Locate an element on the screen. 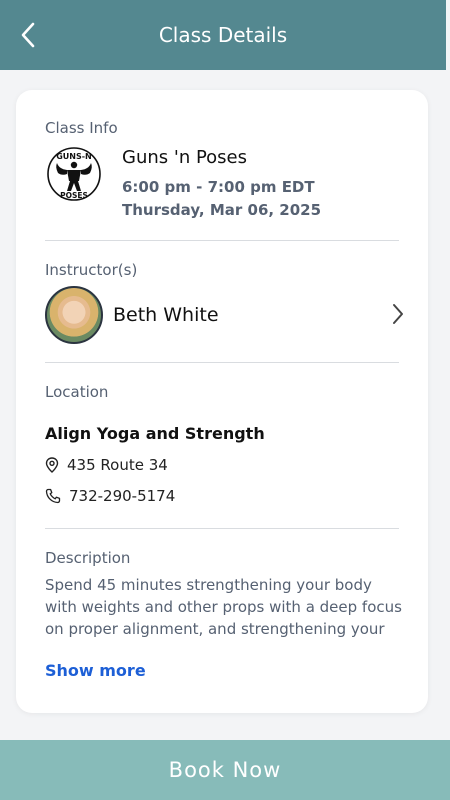  location-label: Location is located at coordinates (77, 392).